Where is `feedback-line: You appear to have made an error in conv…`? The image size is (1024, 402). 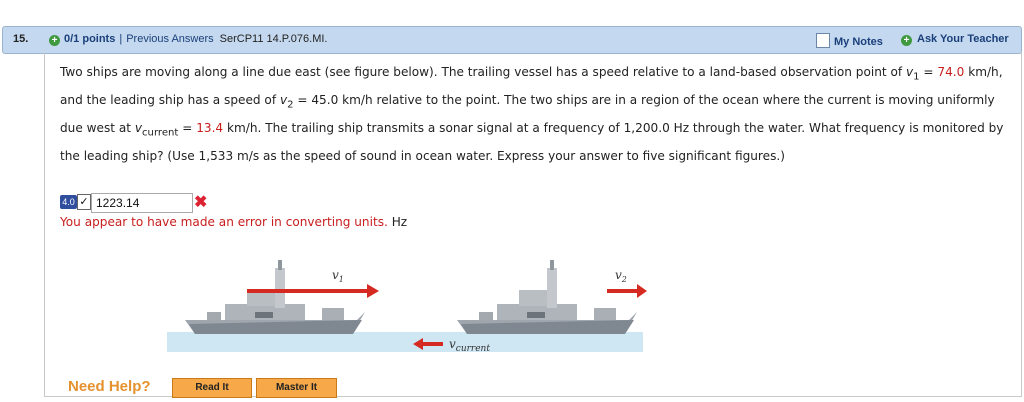
feedback-line: You appear to have made an error in conv… is located at coordinates (233, 222).